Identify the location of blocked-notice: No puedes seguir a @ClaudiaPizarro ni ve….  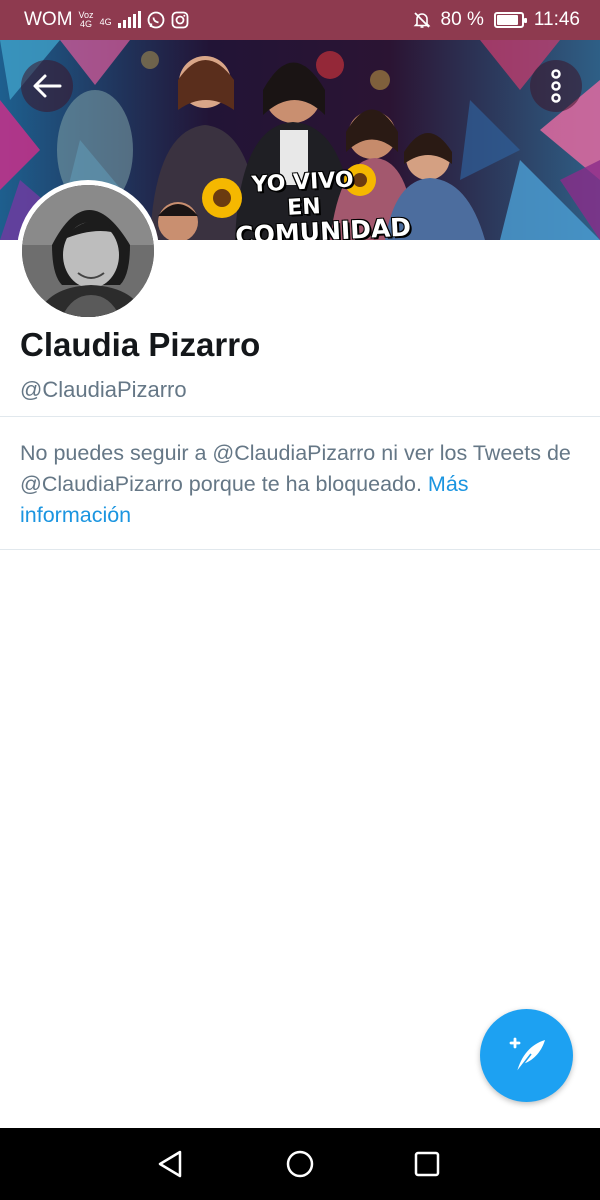
(302, 484).